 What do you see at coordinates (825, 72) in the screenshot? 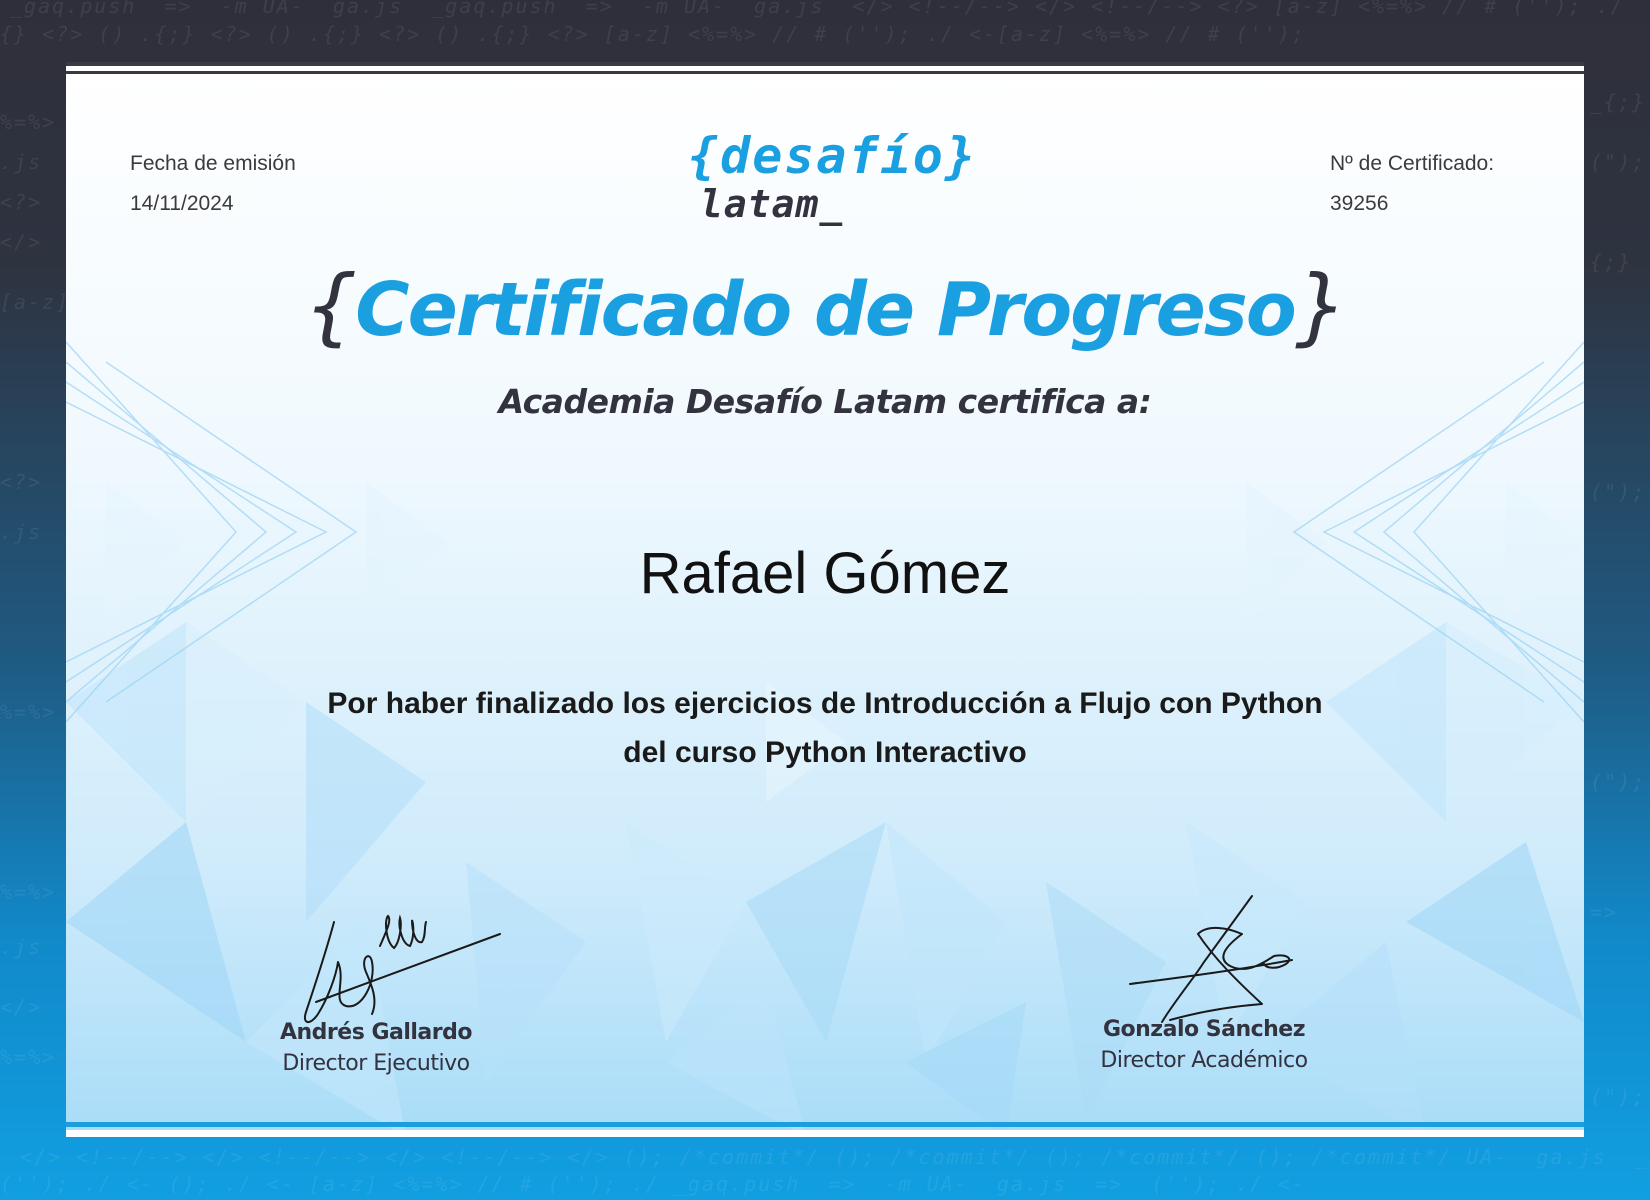
I see `top-border-line-inner` at bounding box center [825, 72].